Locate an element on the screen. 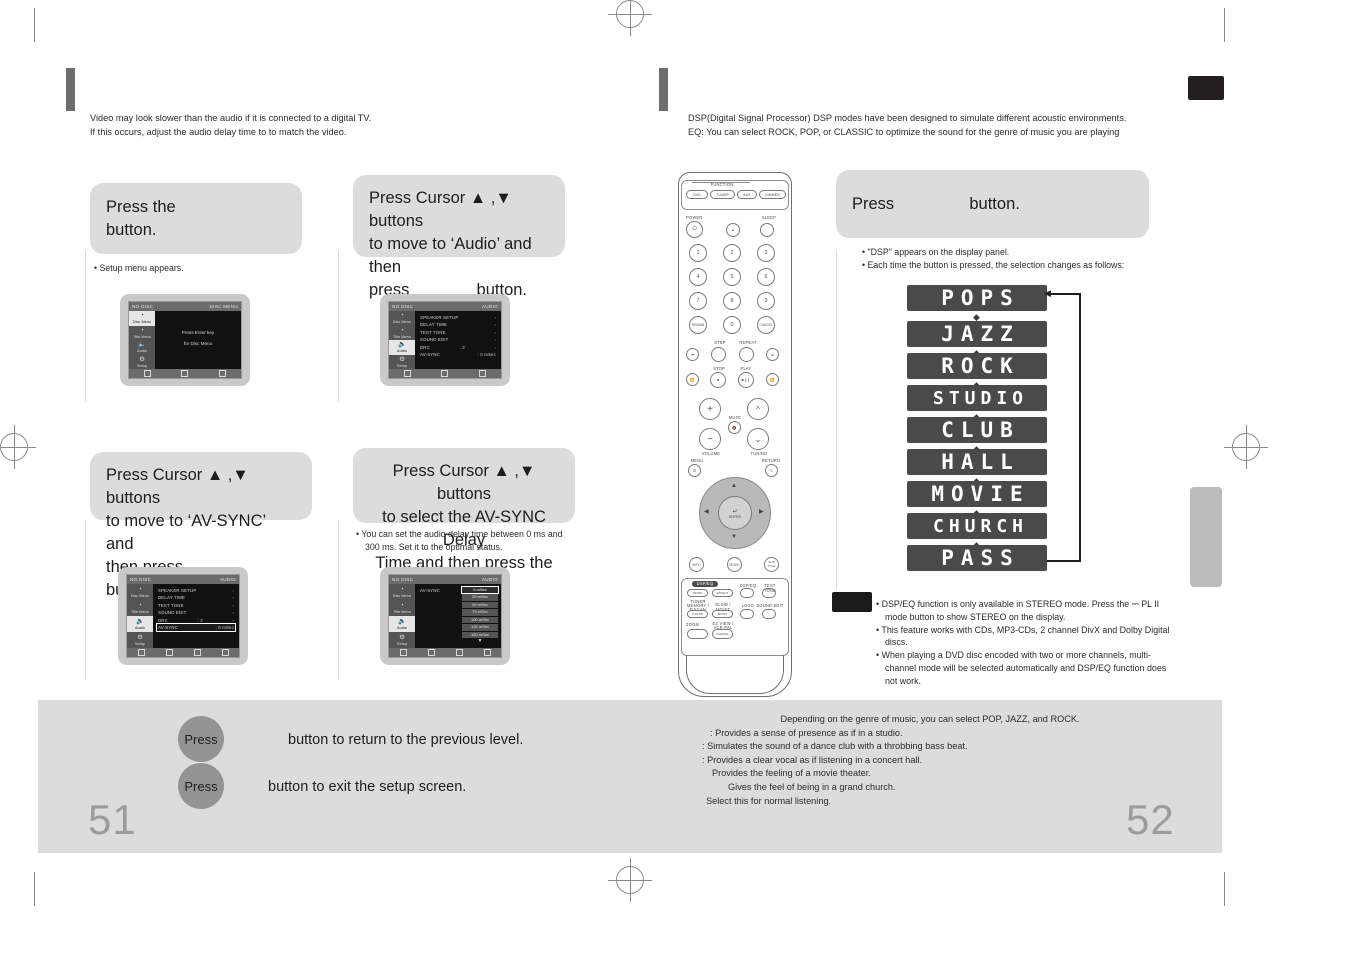 This screenshot has width=1350, height=954. tv4-option-4: 100 mSec is located at coordinates (480, 620).